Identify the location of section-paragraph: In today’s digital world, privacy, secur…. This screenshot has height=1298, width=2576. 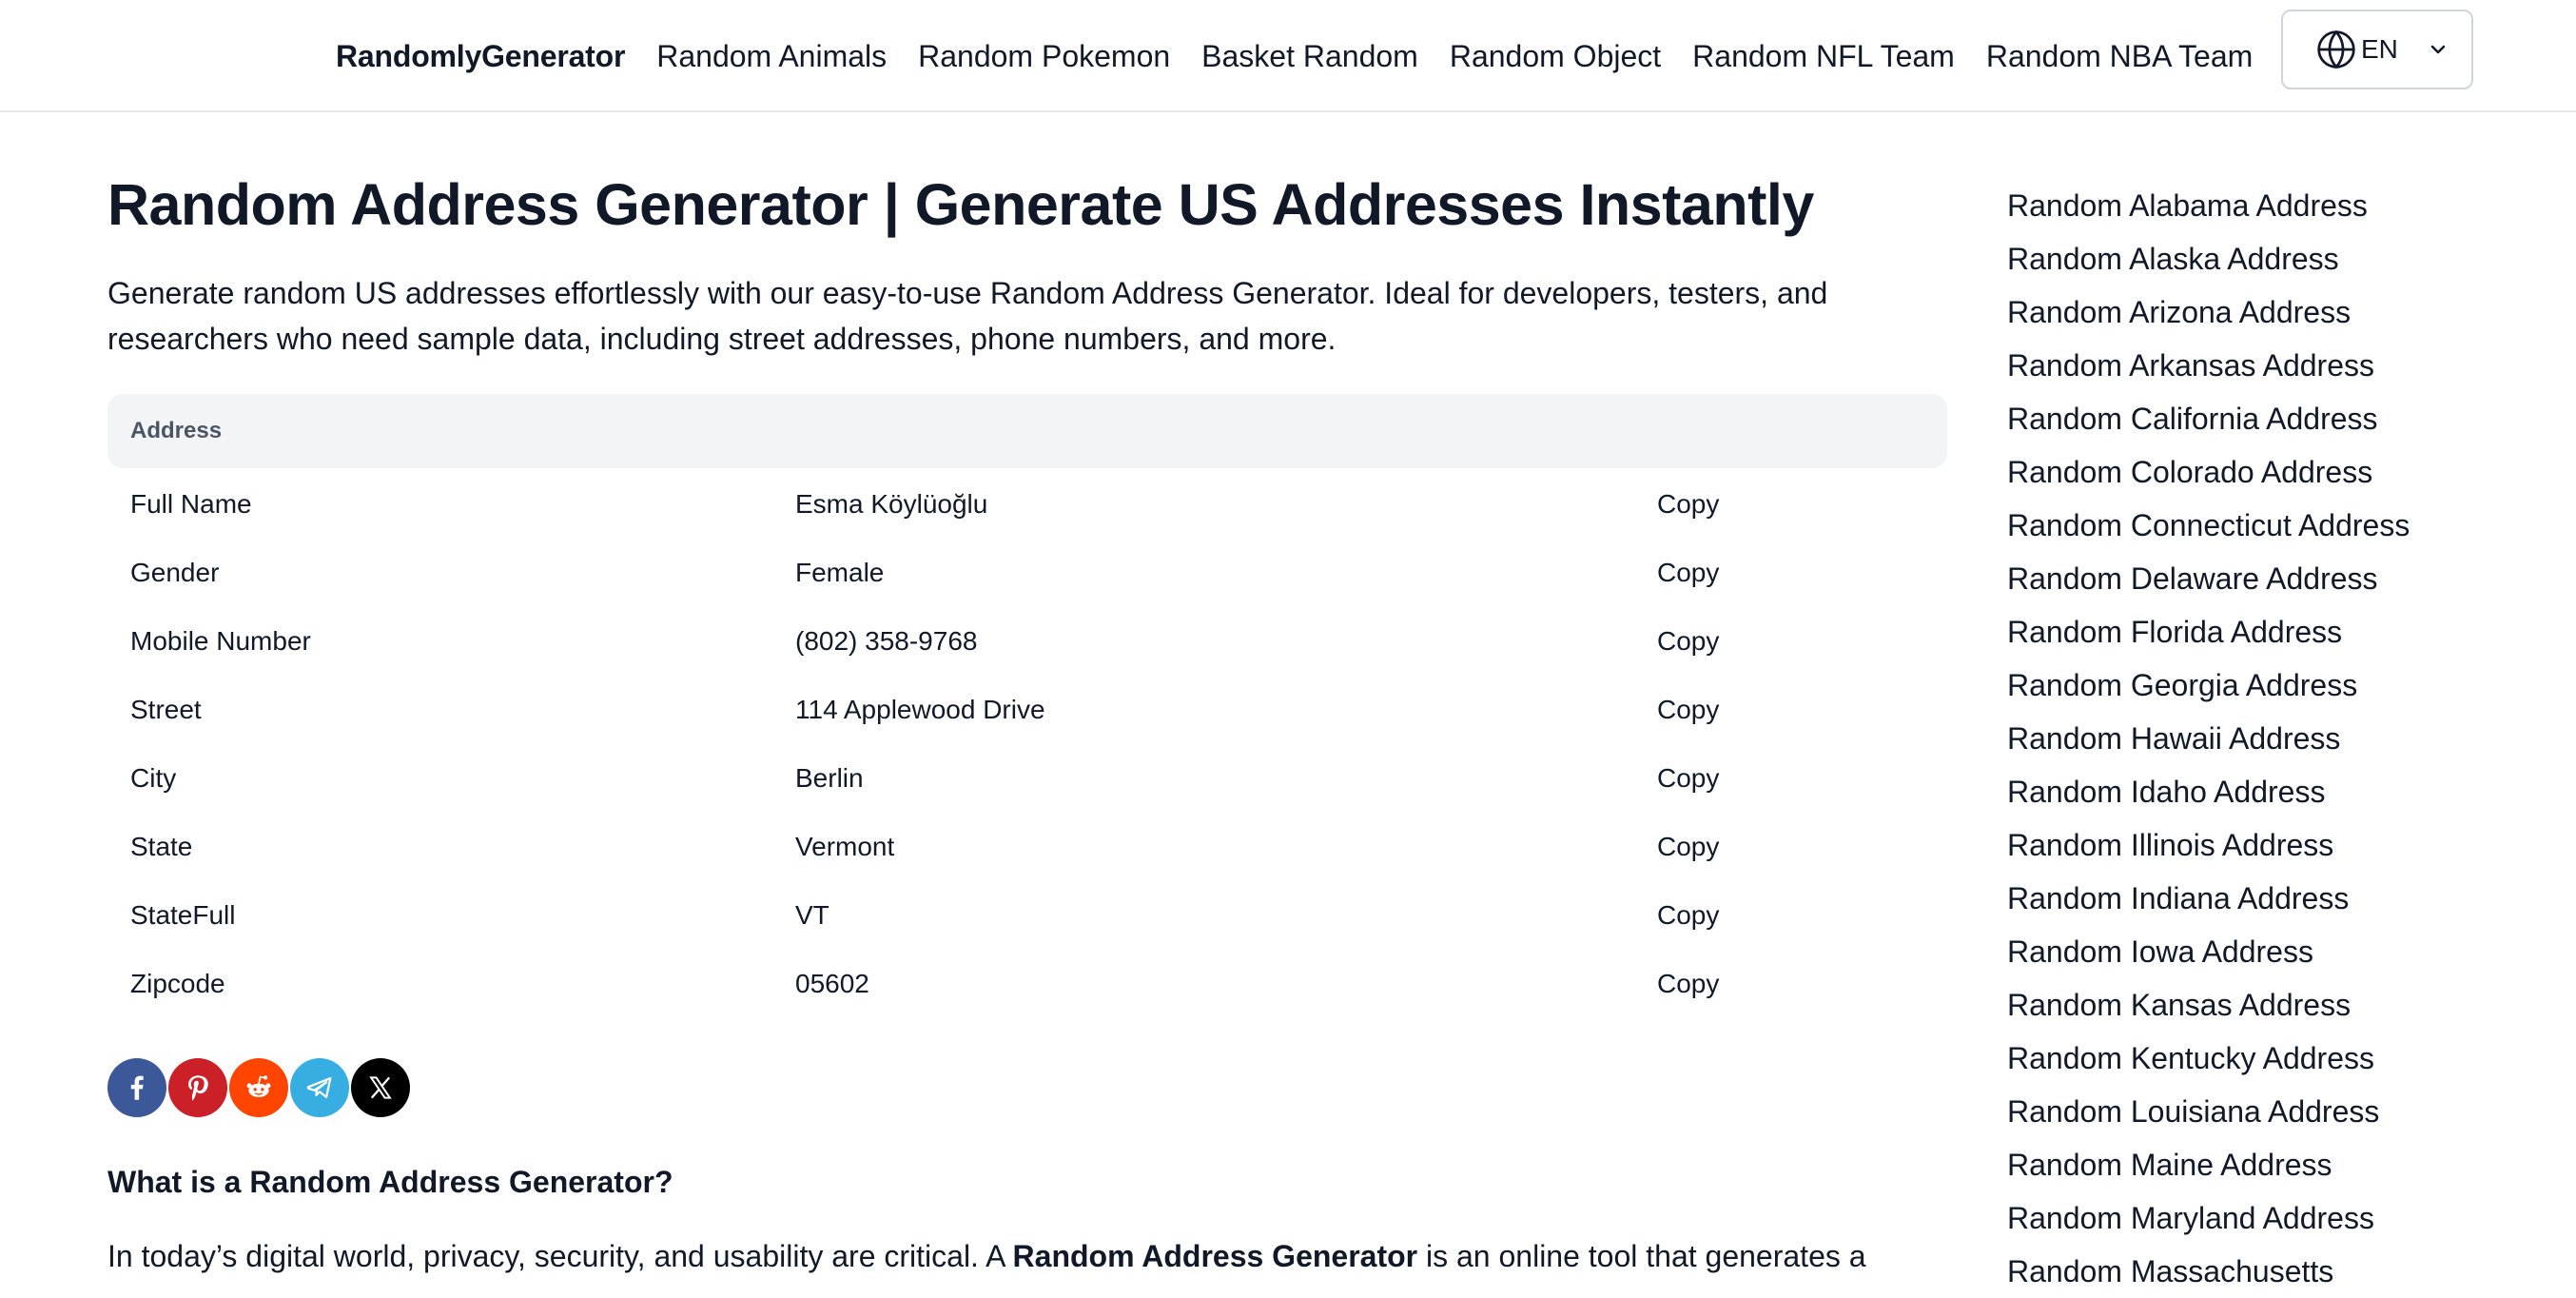
(1027, 1257).